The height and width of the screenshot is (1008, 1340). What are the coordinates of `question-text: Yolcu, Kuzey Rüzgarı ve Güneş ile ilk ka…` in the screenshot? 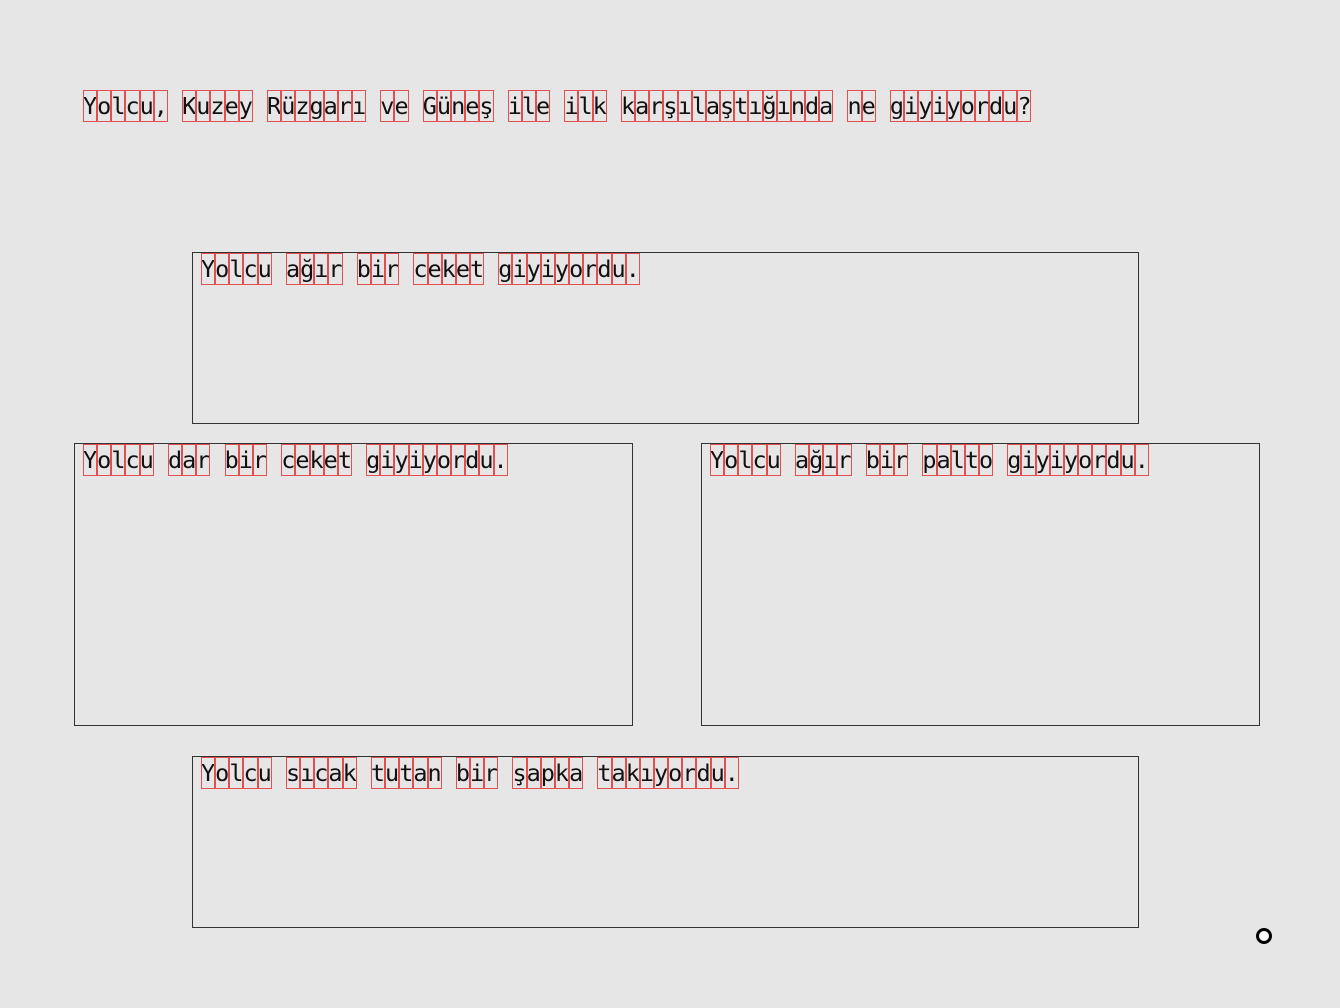 It's located at (557, 106).